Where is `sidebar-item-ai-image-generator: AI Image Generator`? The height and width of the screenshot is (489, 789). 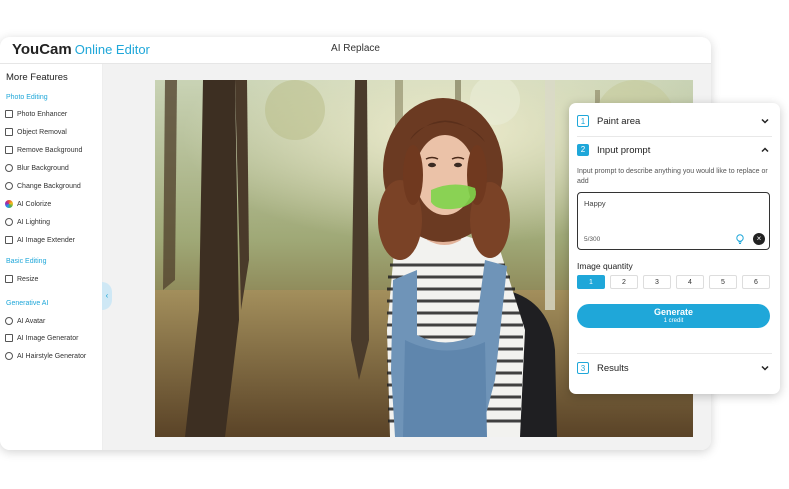 sidebar-item-ai-image-generator: AI Image Generator is located at coordinates (41, 338).